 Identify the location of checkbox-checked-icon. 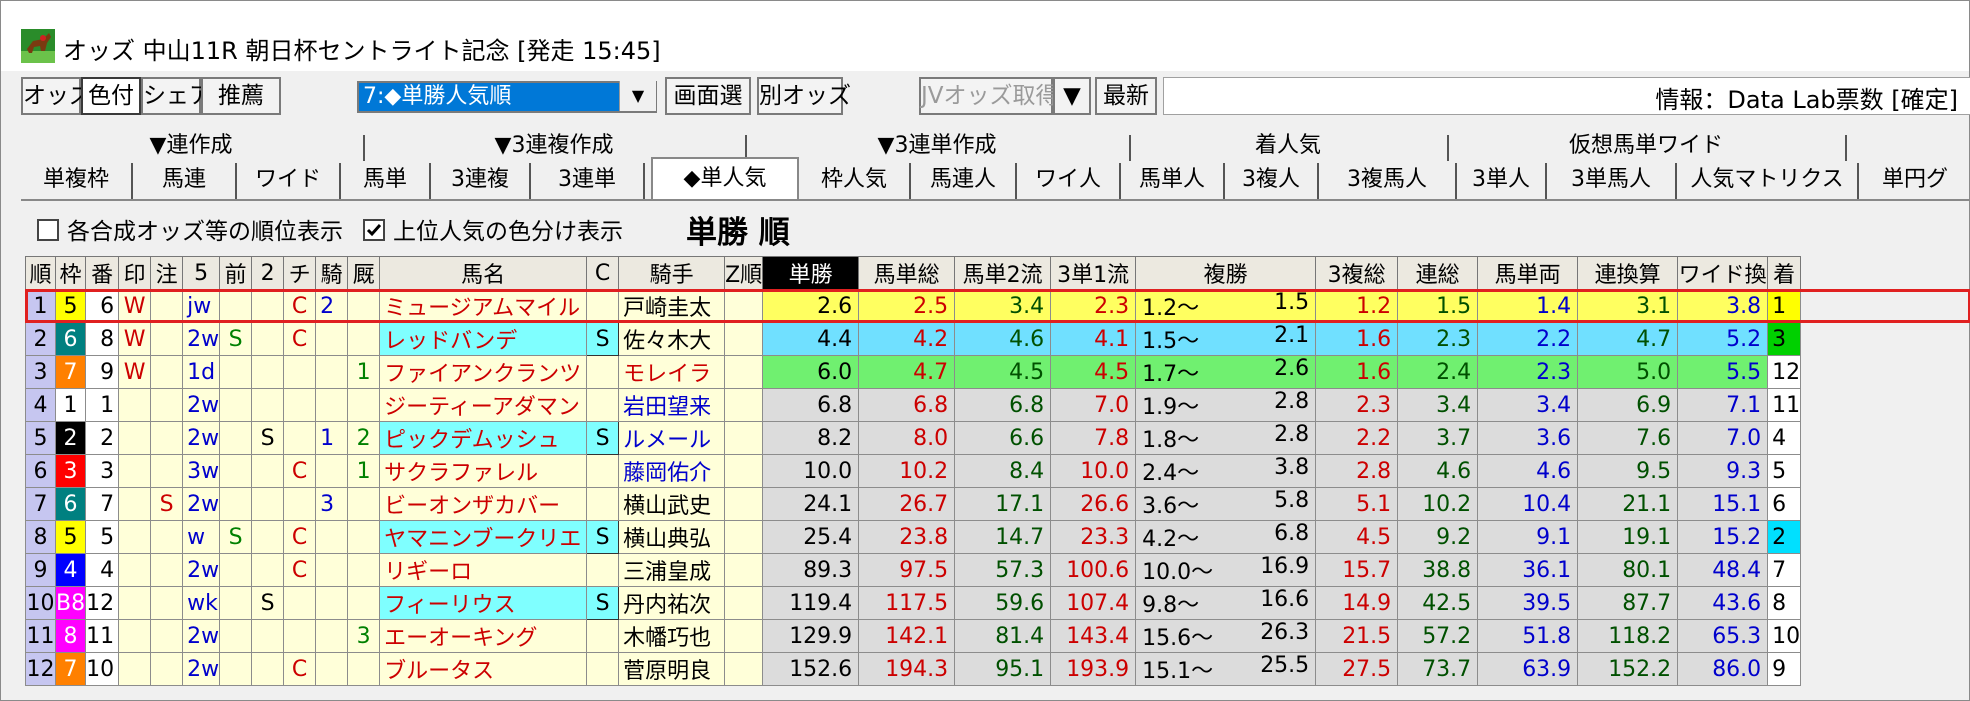
(374, 230).